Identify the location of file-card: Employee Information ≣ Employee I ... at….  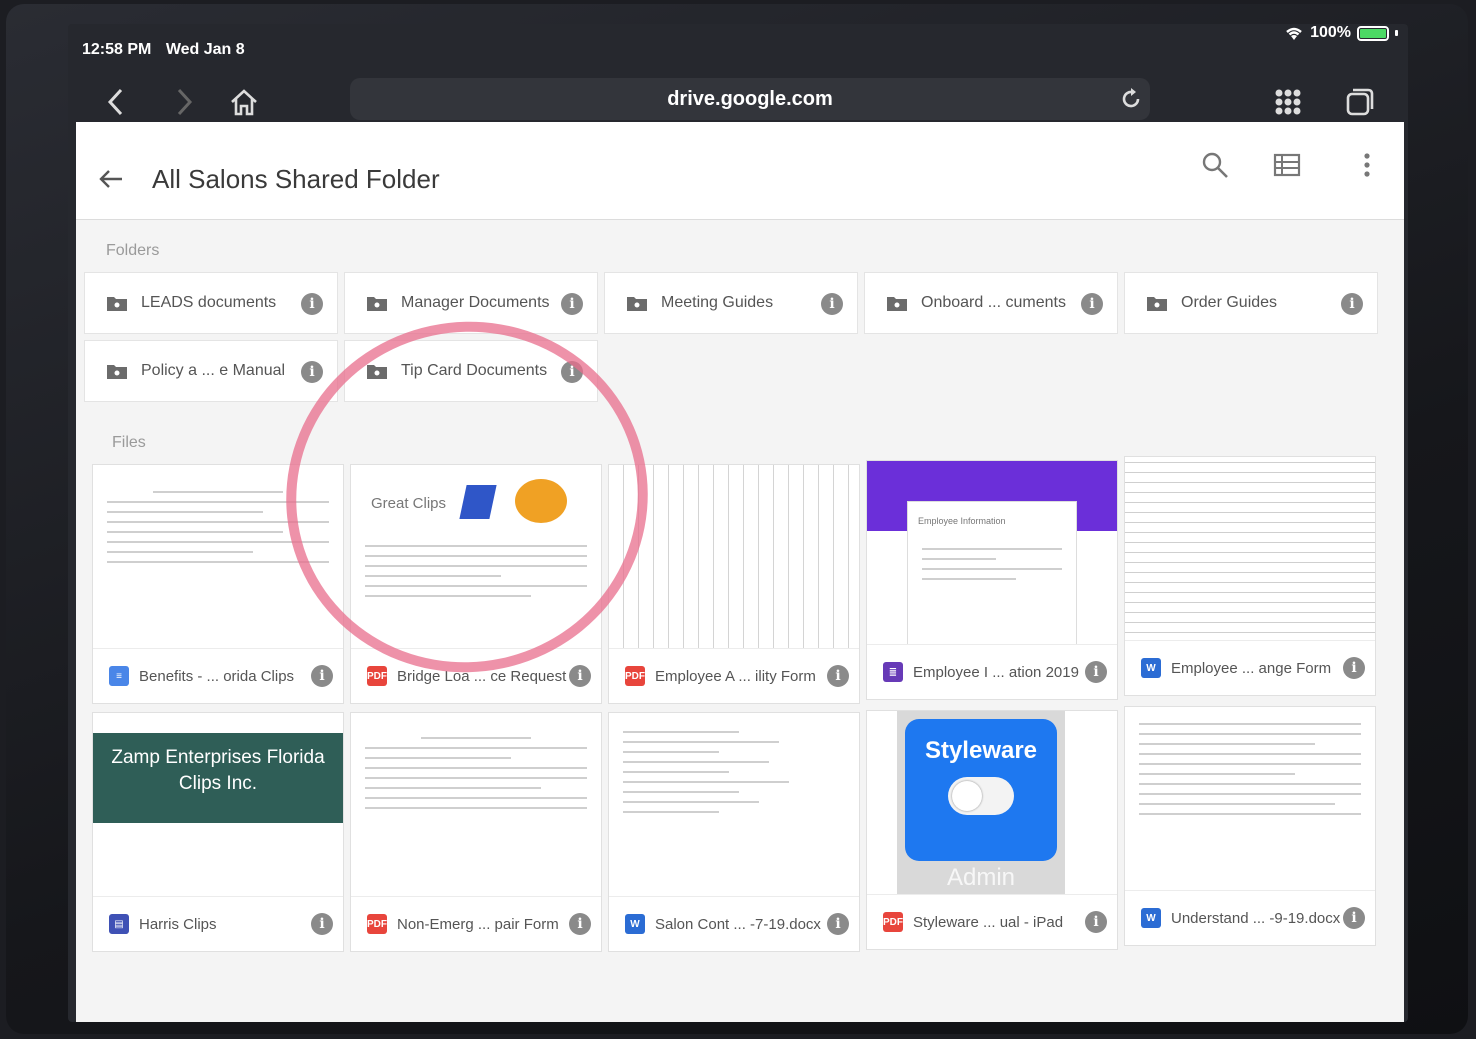
(992, 580).